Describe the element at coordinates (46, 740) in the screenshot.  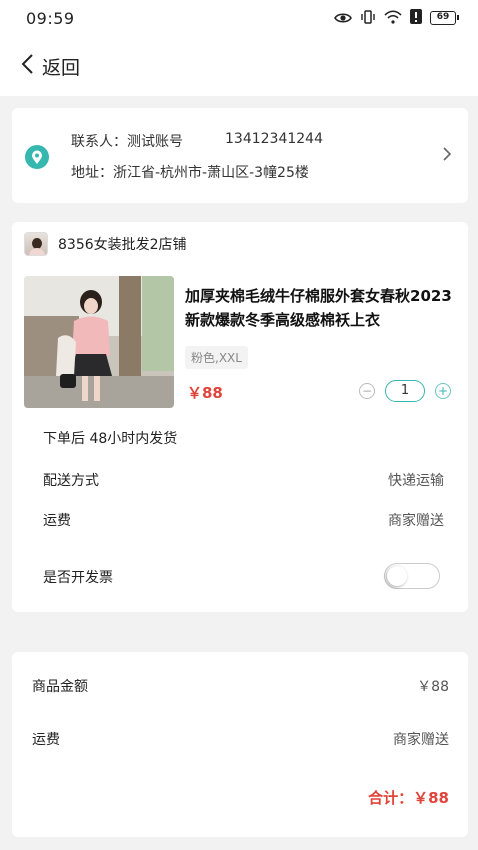
I see `summary-freight-label: 运费` at that location.